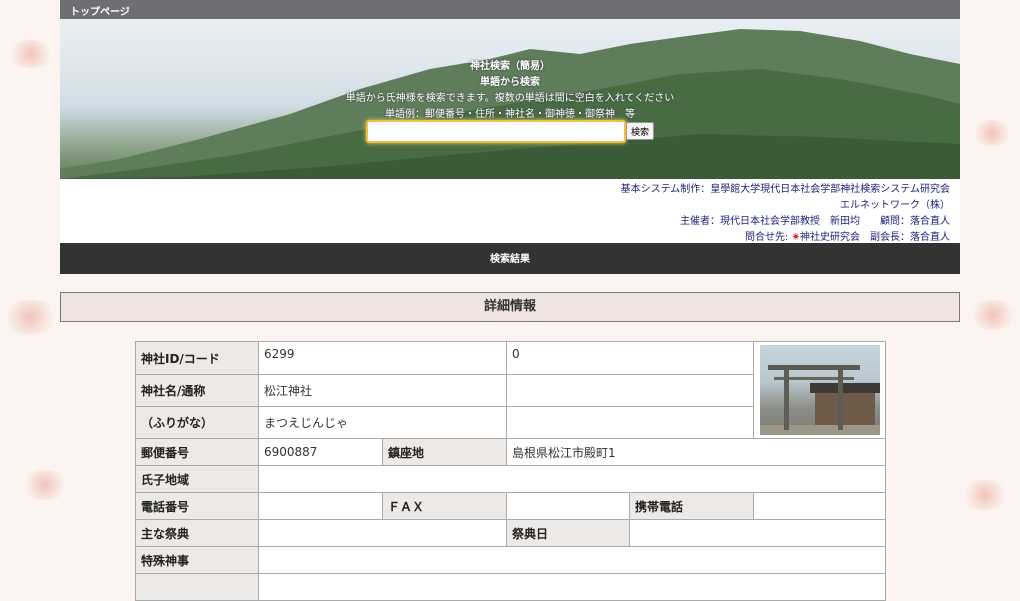  Describe the element at coordinates (382, 390) in the screenshot. I see `value-name: 松江神社` at that location.